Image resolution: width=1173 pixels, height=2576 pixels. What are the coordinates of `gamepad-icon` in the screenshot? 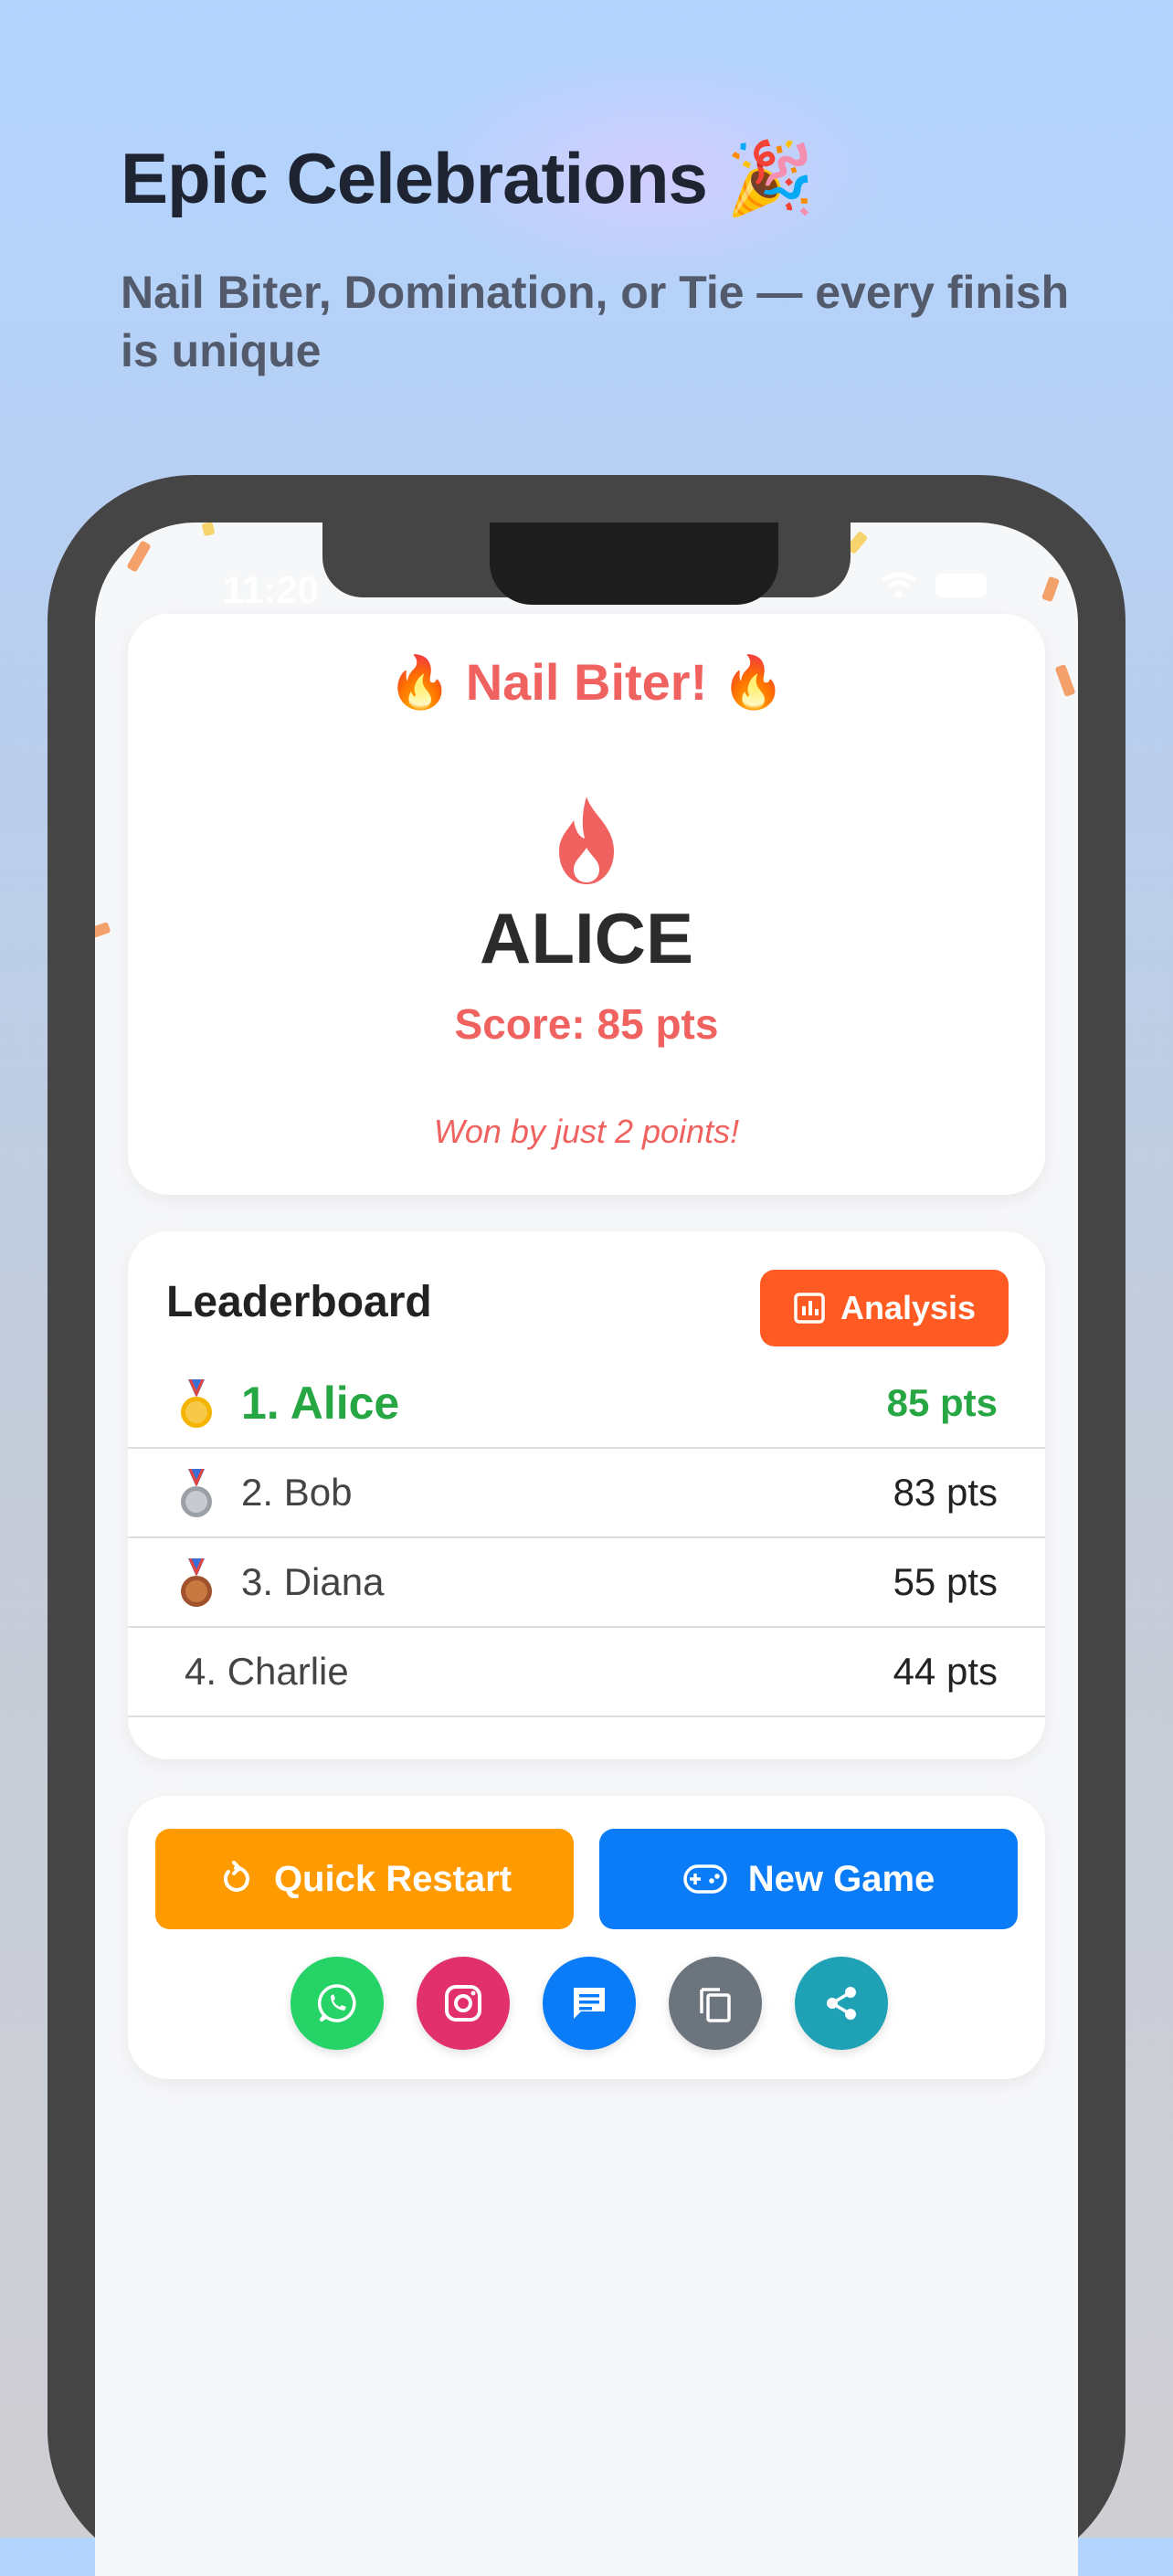 It's located at (704, 1879).